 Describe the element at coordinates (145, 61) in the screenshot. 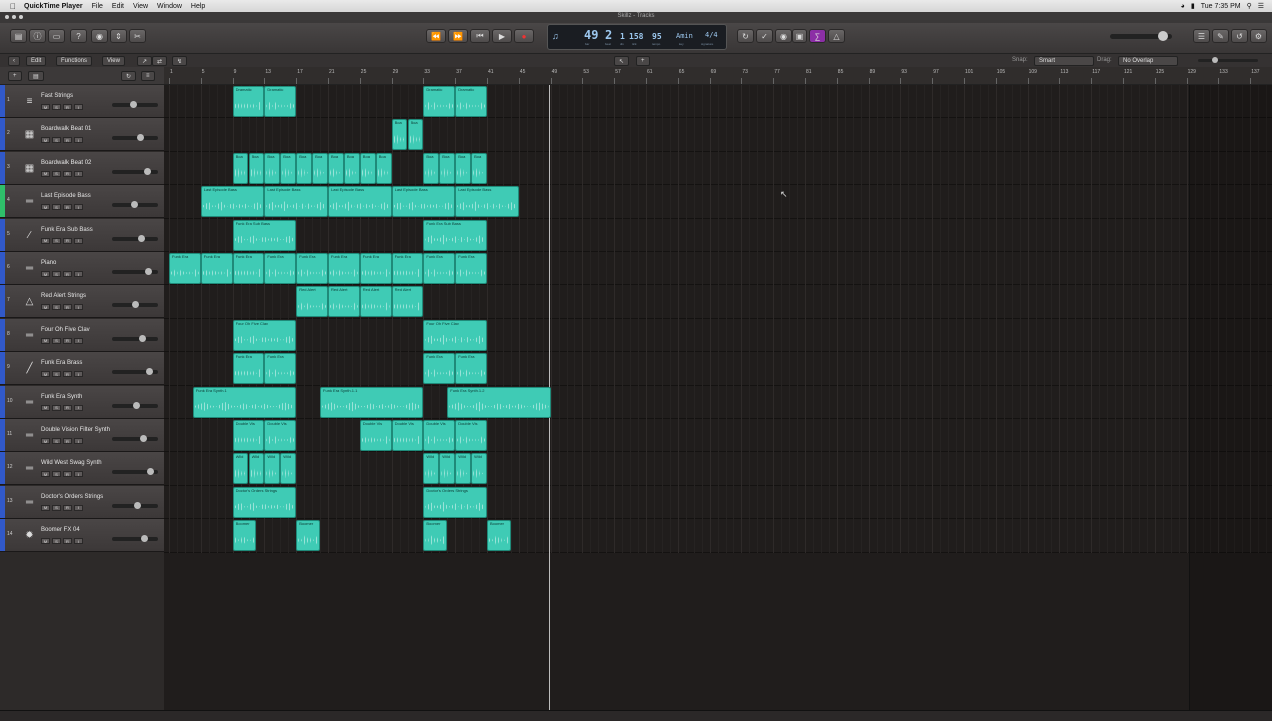

I see `catch-button: ↗` at that location.